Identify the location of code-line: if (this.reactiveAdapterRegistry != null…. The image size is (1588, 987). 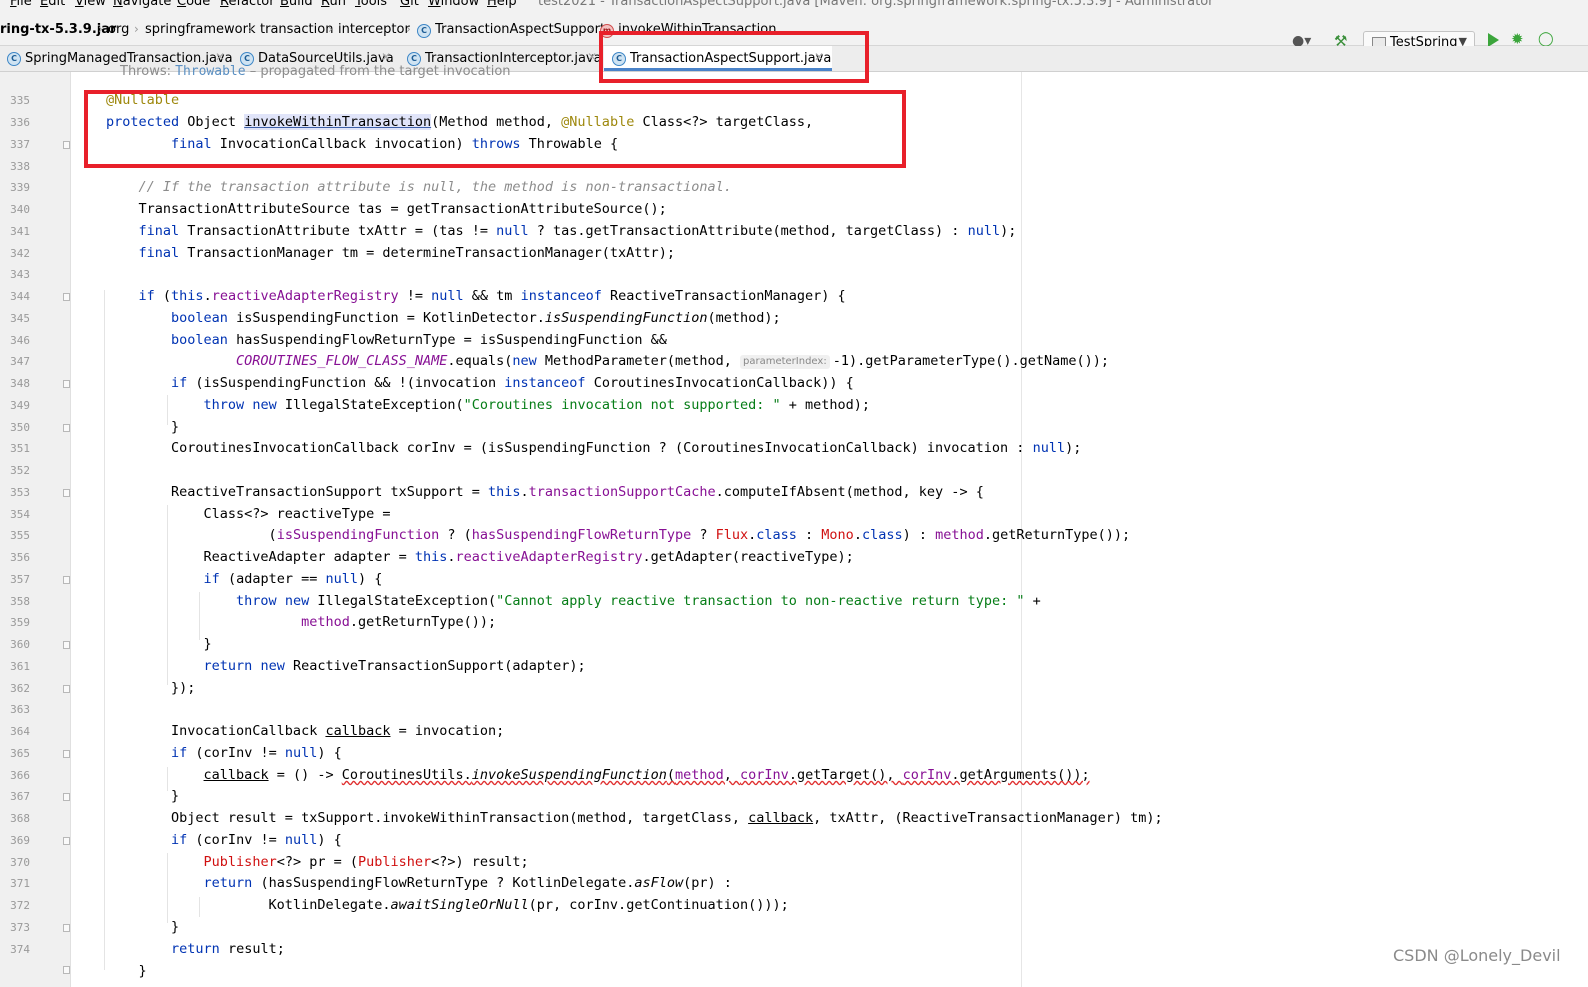
(476, 296).